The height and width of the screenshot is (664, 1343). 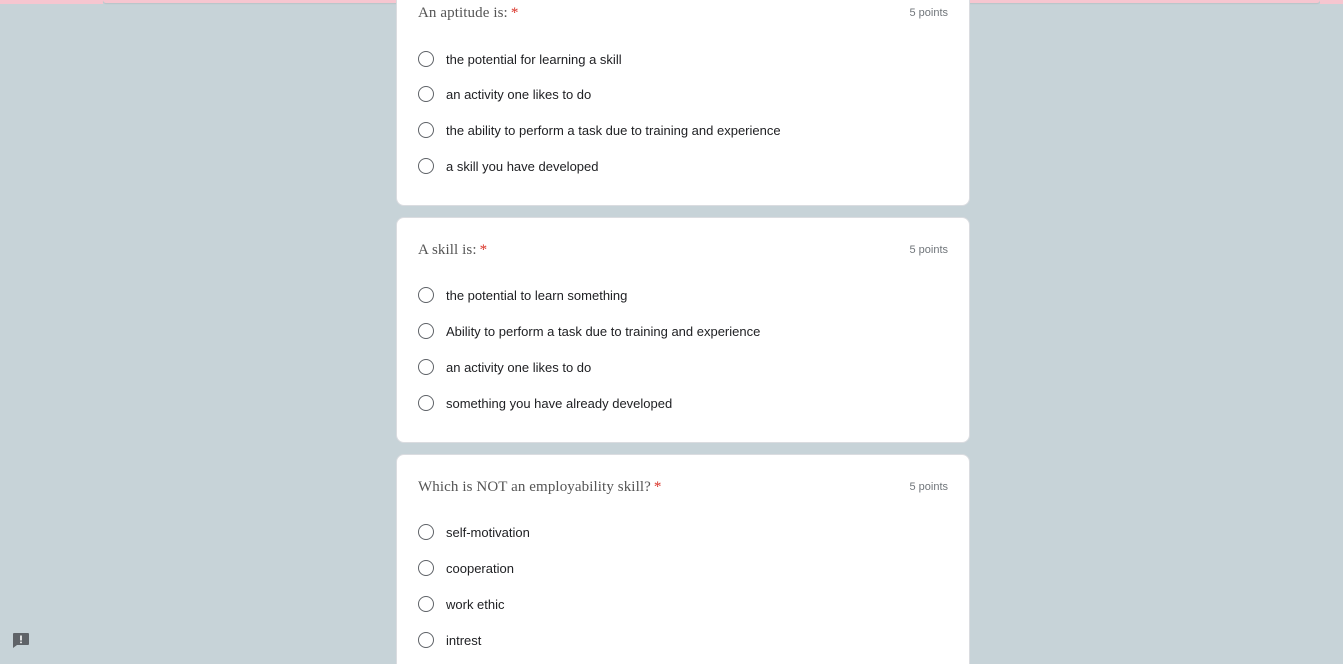 I want to click on question-header: A skill is: * 5 points, so click(x=683, y=252).